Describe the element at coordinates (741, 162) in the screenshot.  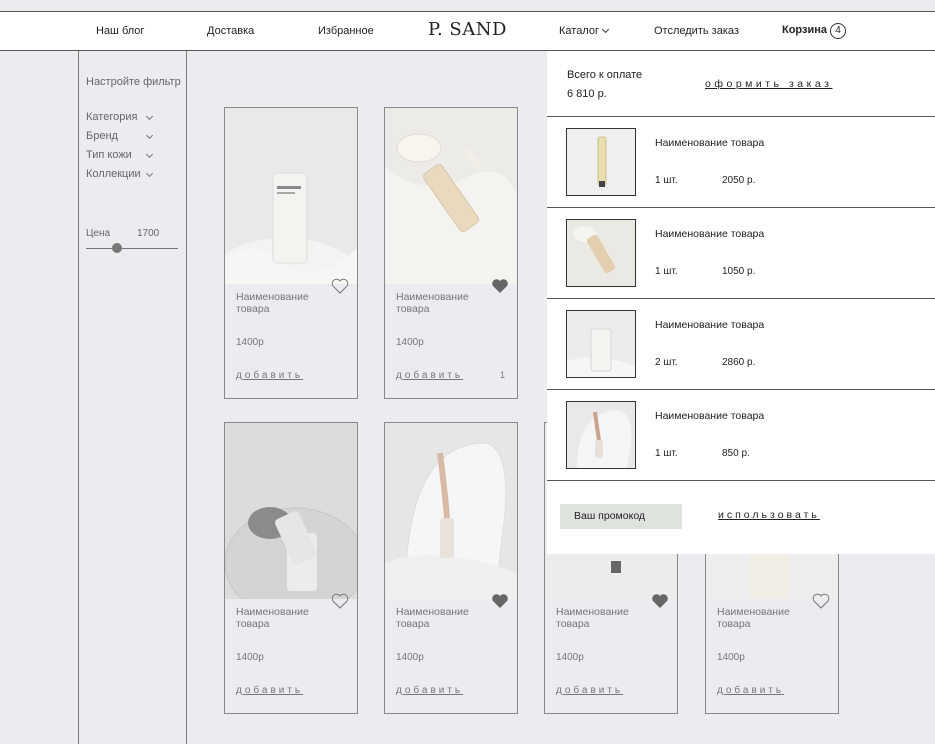
I see `cart-item: Наименование товара 1 шт. 2050 р.` at that location.